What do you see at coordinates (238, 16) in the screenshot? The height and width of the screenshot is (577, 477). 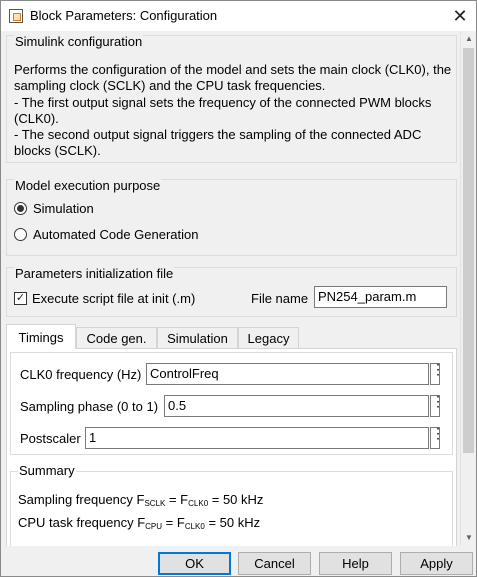 I see `title-bar: Block Parameters: Configuration ✕` at bounding box center [238, 16].